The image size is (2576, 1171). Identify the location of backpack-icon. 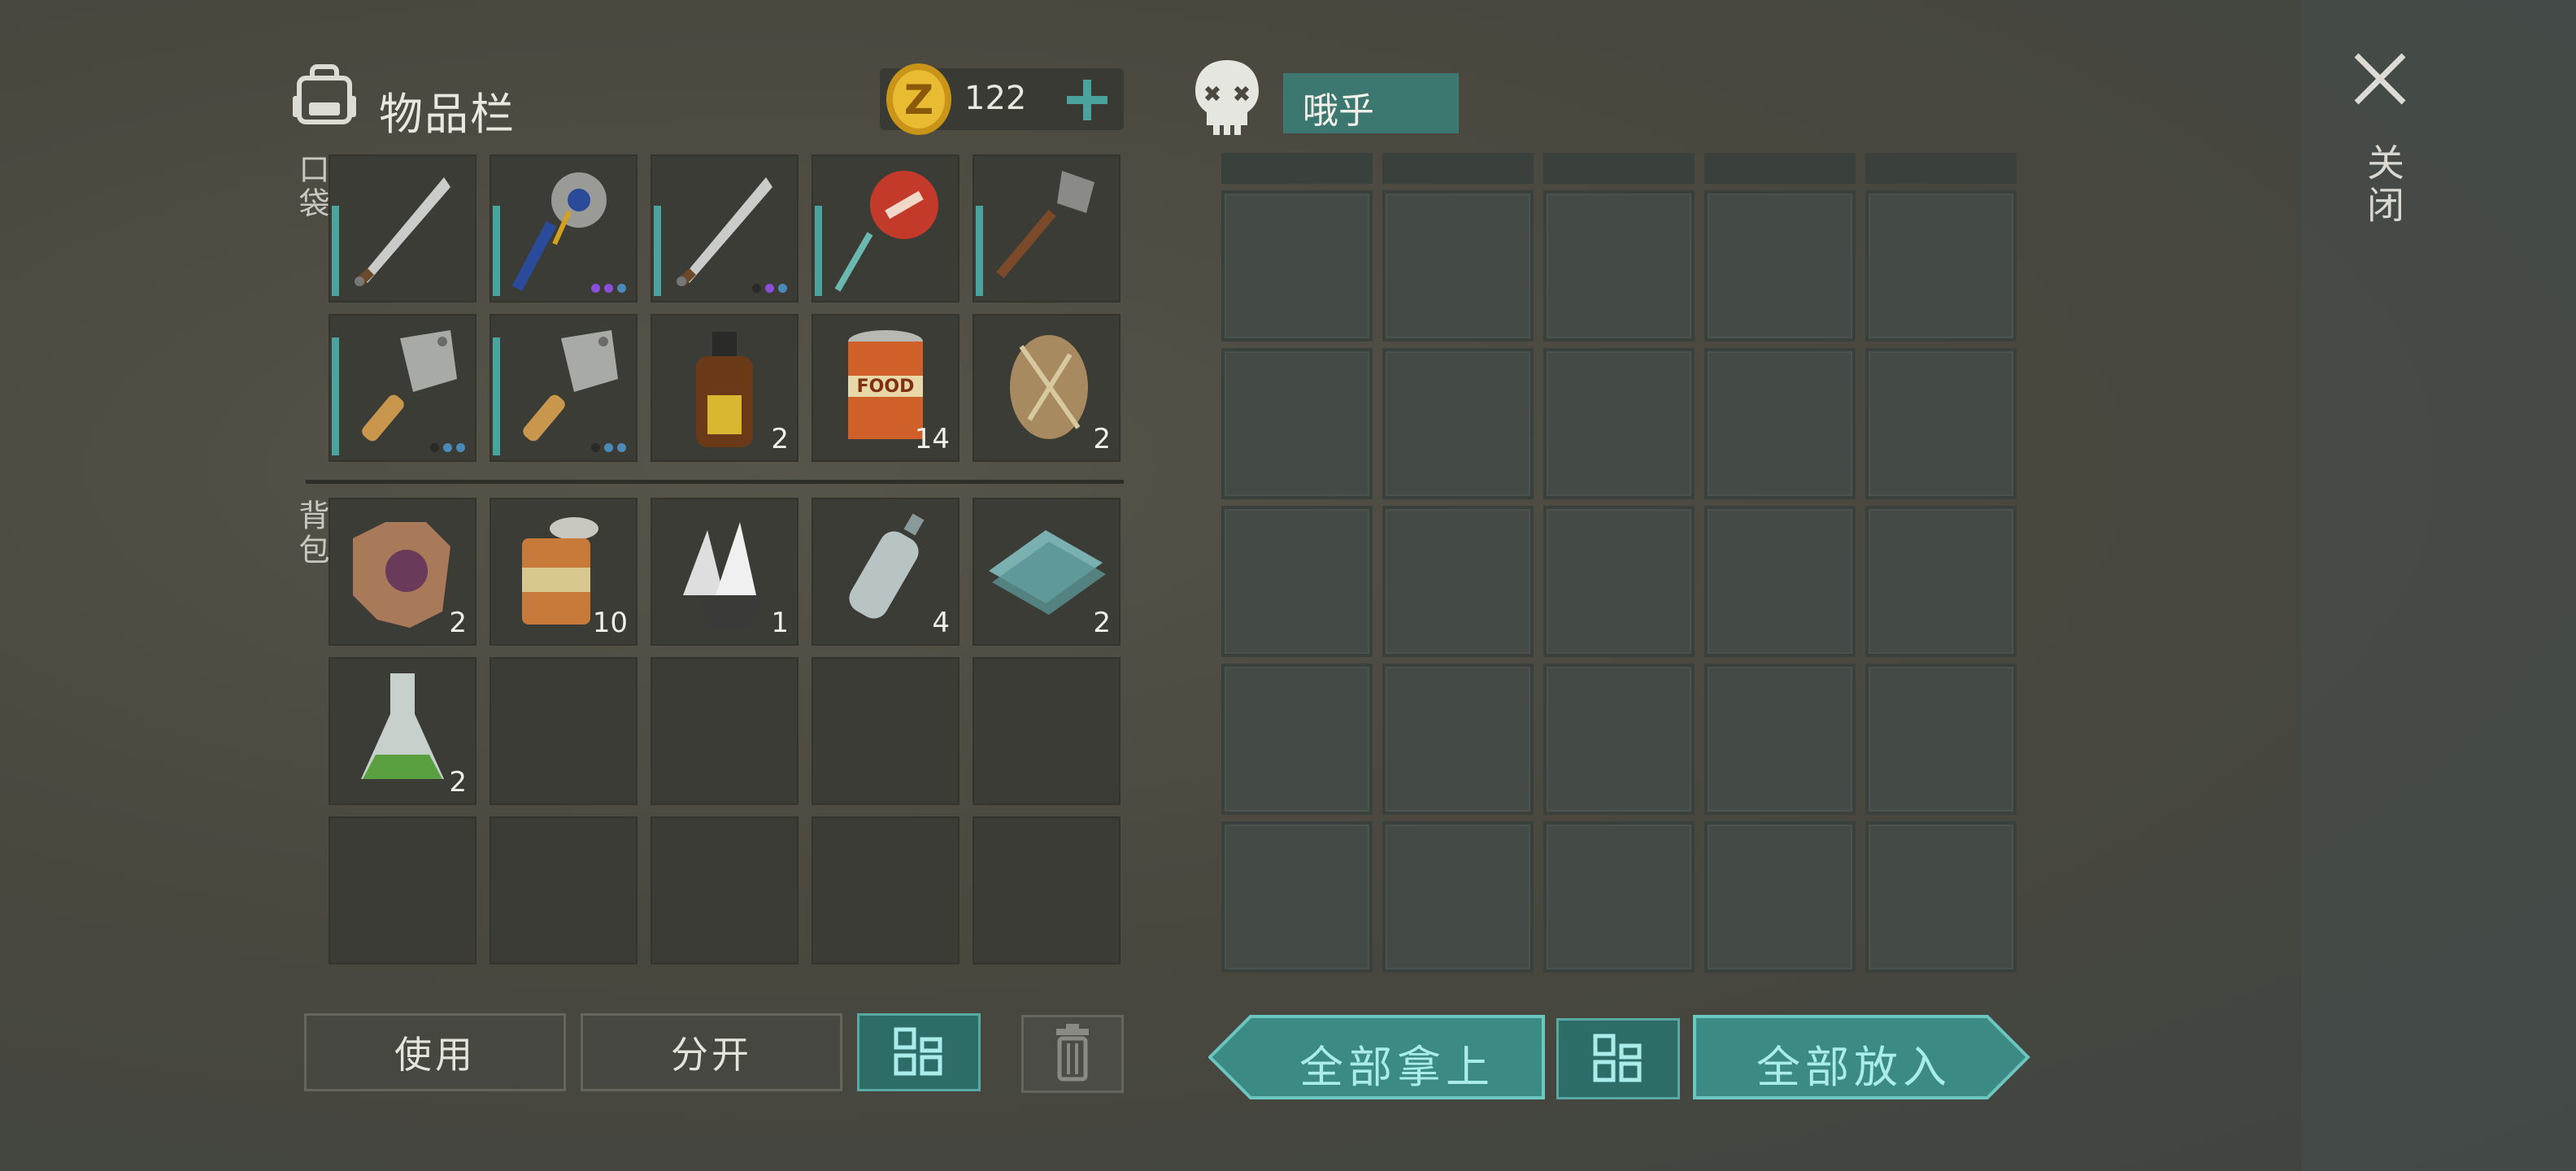
(324, 94).